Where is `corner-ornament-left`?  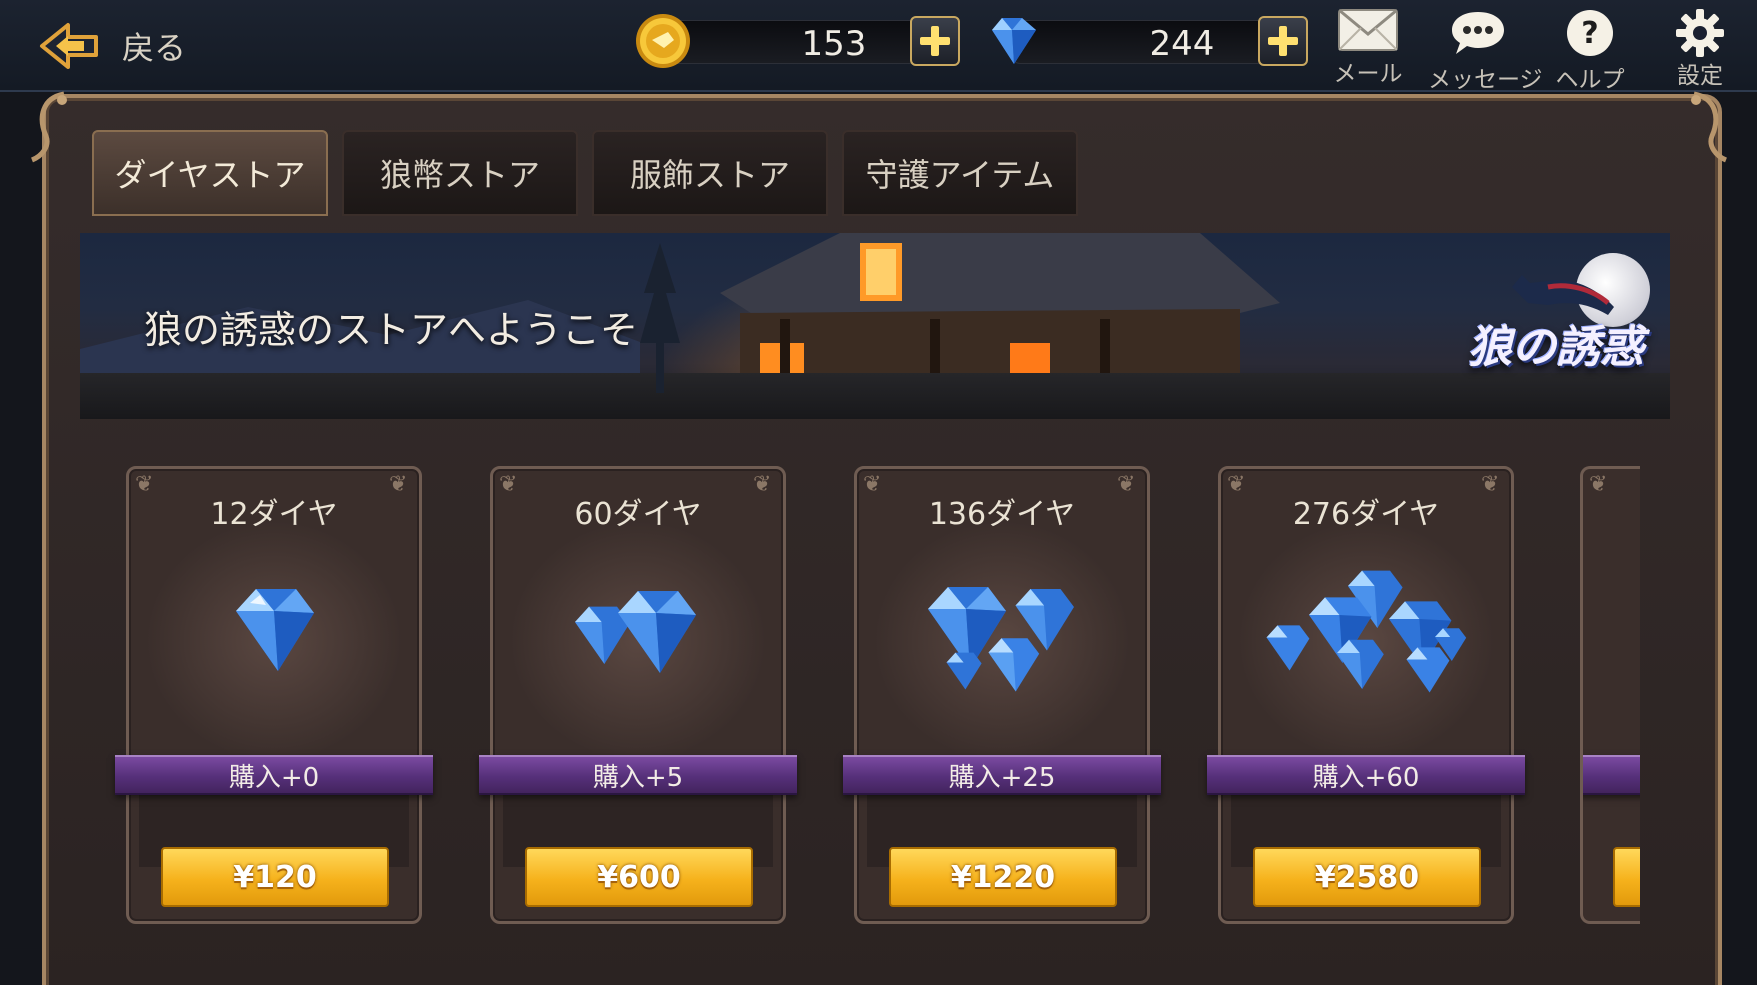 corner-ornament-left is located at coordinates (48, 127).